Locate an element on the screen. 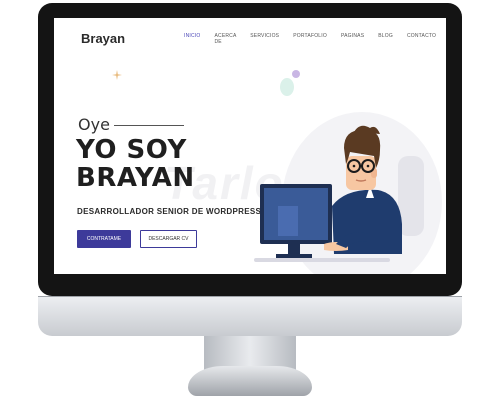 This screenshot has width=500, height=400. hero-greeting: Oye is located at coordinates (94, 124).